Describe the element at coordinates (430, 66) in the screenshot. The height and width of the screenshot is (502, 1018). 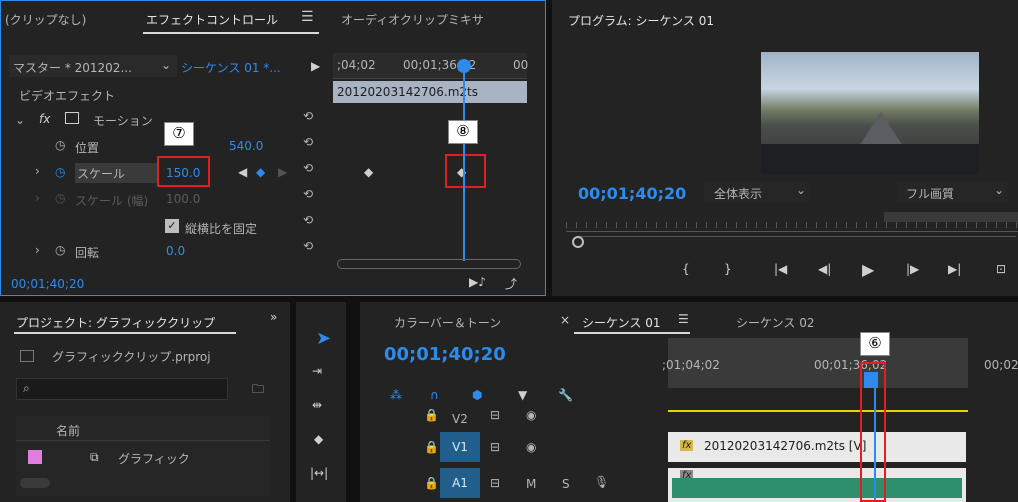
I see `effect-ruler: ;04;02 00;01;36;02 00` at that location.